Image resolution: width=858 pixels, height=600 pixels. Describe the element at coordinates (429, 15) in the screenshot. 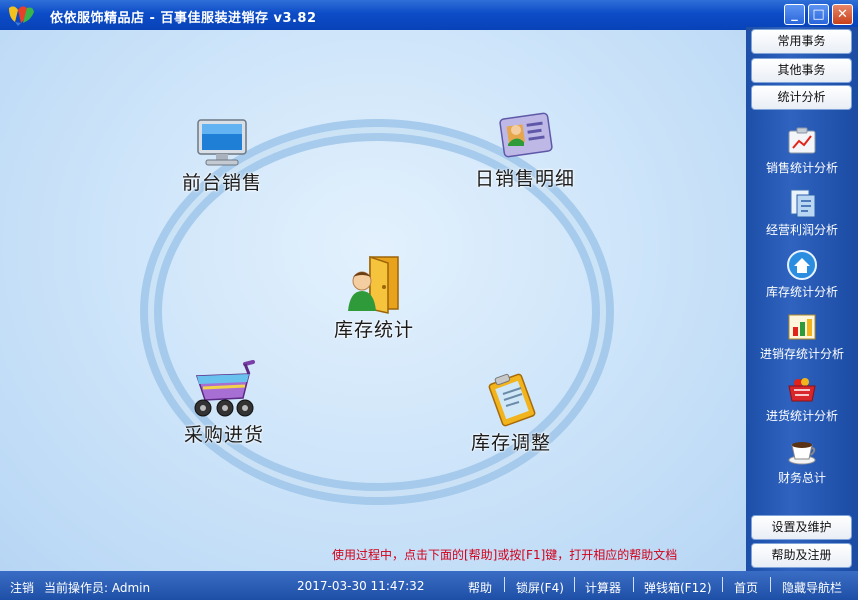

I see `title-bar: 依依服饰精品店 - 百事佳服装进销存 v3.82 _ □ ✕` at that location.